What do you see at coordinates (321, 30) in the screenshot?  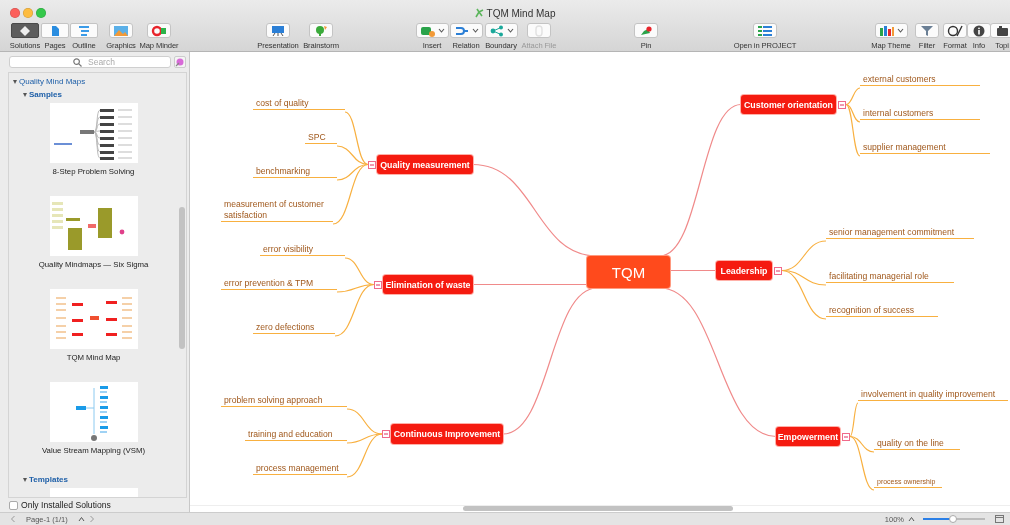 I see `bulb-icon` at bounding box center [321, 30].